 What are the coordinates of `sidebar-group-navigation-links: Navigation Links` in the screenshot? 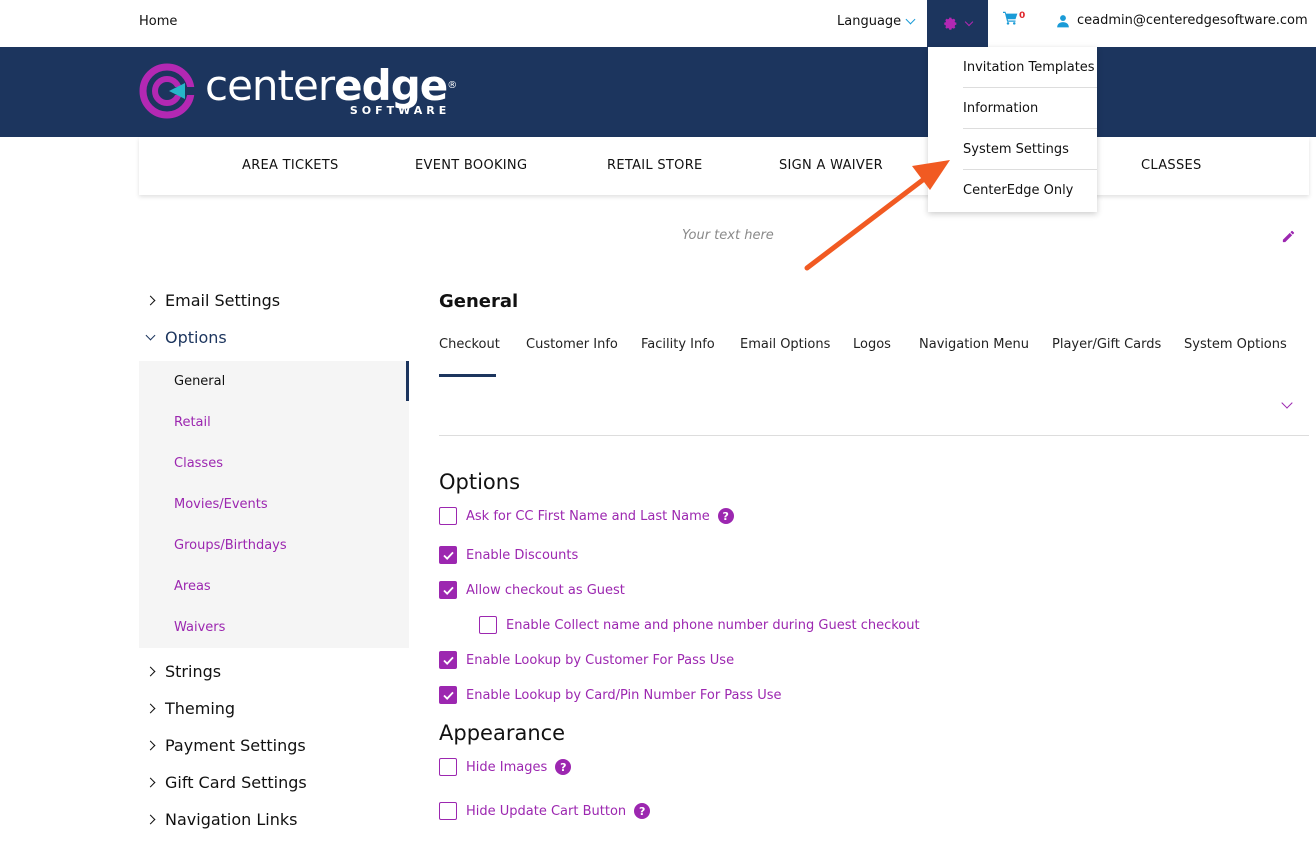 It's located at (221, 819).